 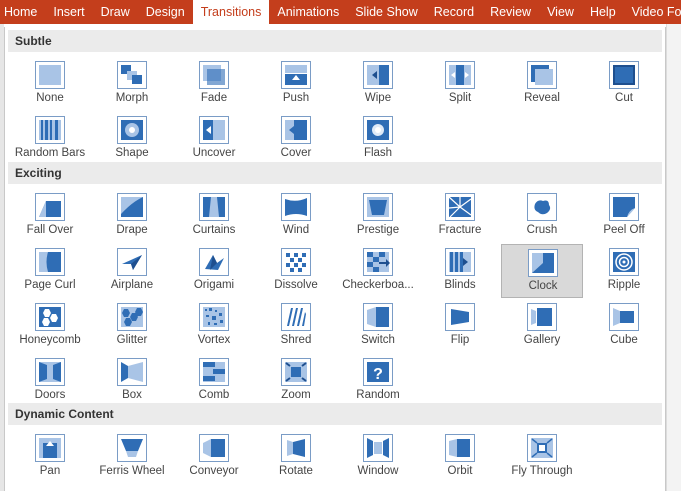 I want to click on transition-cut: Cut, so click(x=624, y=84).